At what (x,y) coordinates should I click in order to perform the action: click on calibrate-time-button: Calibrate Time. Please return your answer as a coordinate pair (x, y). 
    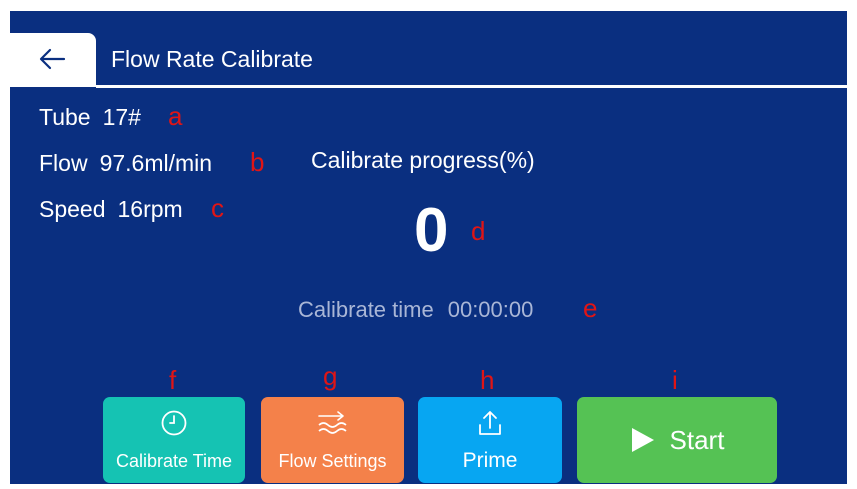
    Looking at the image, I should click on (174, 440).